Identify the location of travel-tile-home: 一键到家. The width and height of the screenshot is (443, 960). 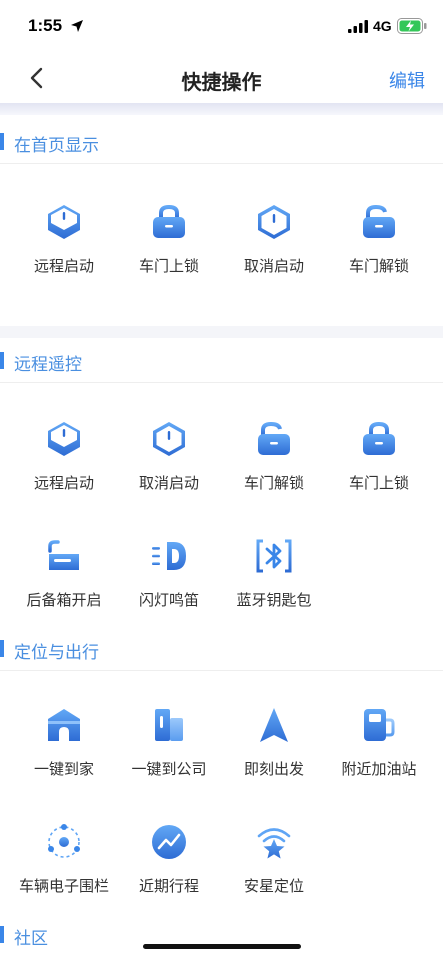
(64, 751).